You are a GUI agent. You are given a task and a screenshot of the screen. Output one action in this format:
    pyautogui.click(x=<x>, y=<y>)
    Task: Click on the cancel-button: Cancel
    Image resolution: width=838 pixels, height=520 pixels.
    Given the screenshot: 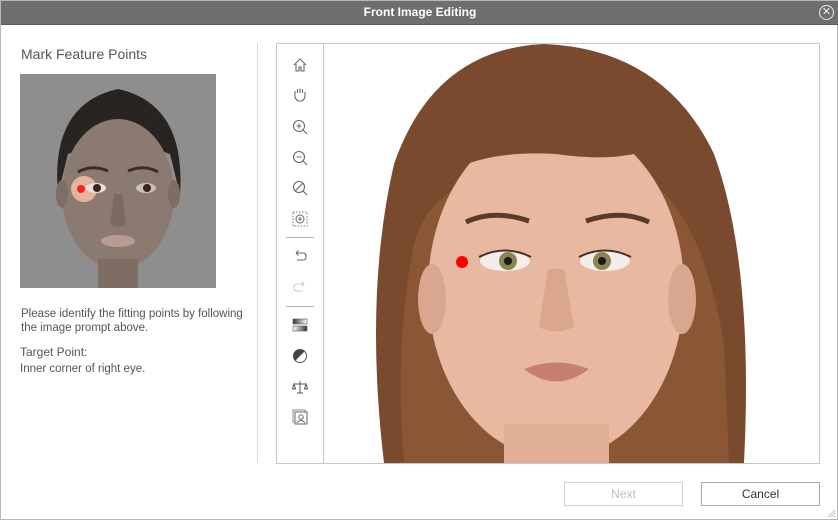 What is the action you would take?
    pyautogui.click(x=760, y=494)
    